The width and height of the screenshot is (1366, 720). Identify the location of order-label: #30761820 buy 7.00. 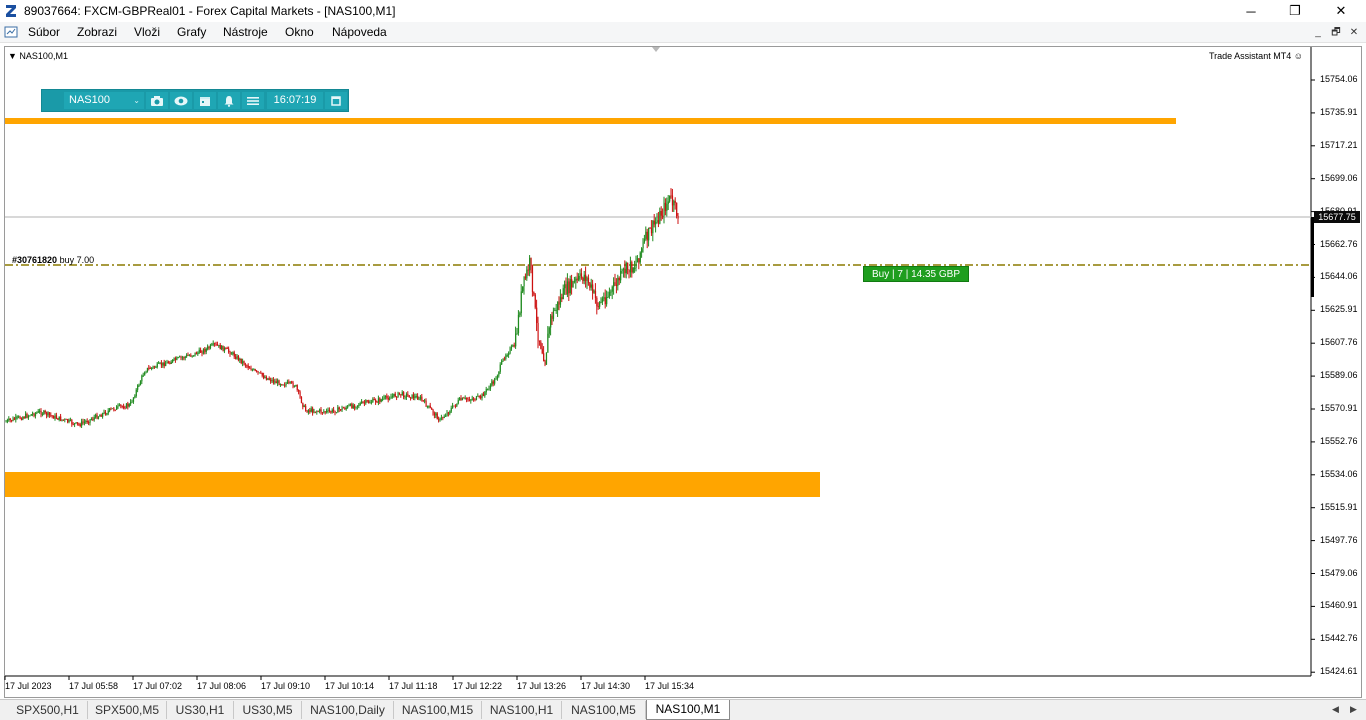
(53, 260).